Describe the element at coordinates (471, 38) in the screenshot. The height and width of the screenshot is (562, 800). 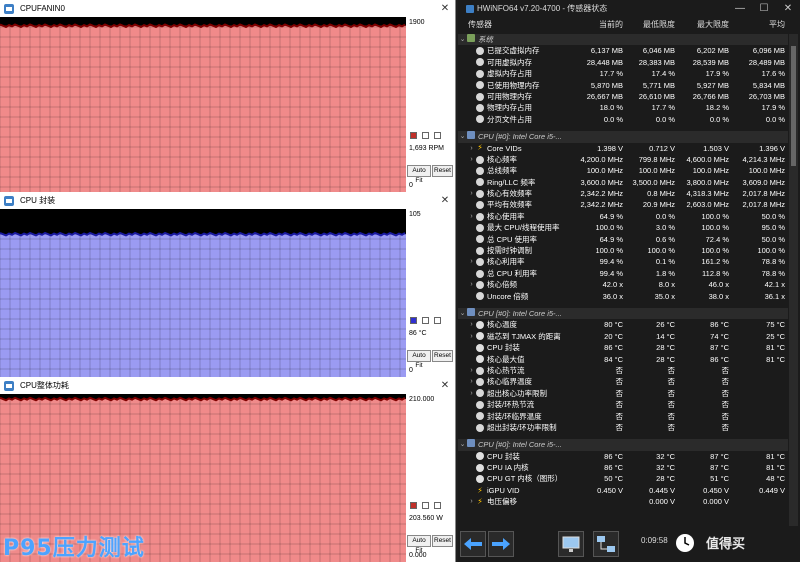
I see `memory-icon` at that location.